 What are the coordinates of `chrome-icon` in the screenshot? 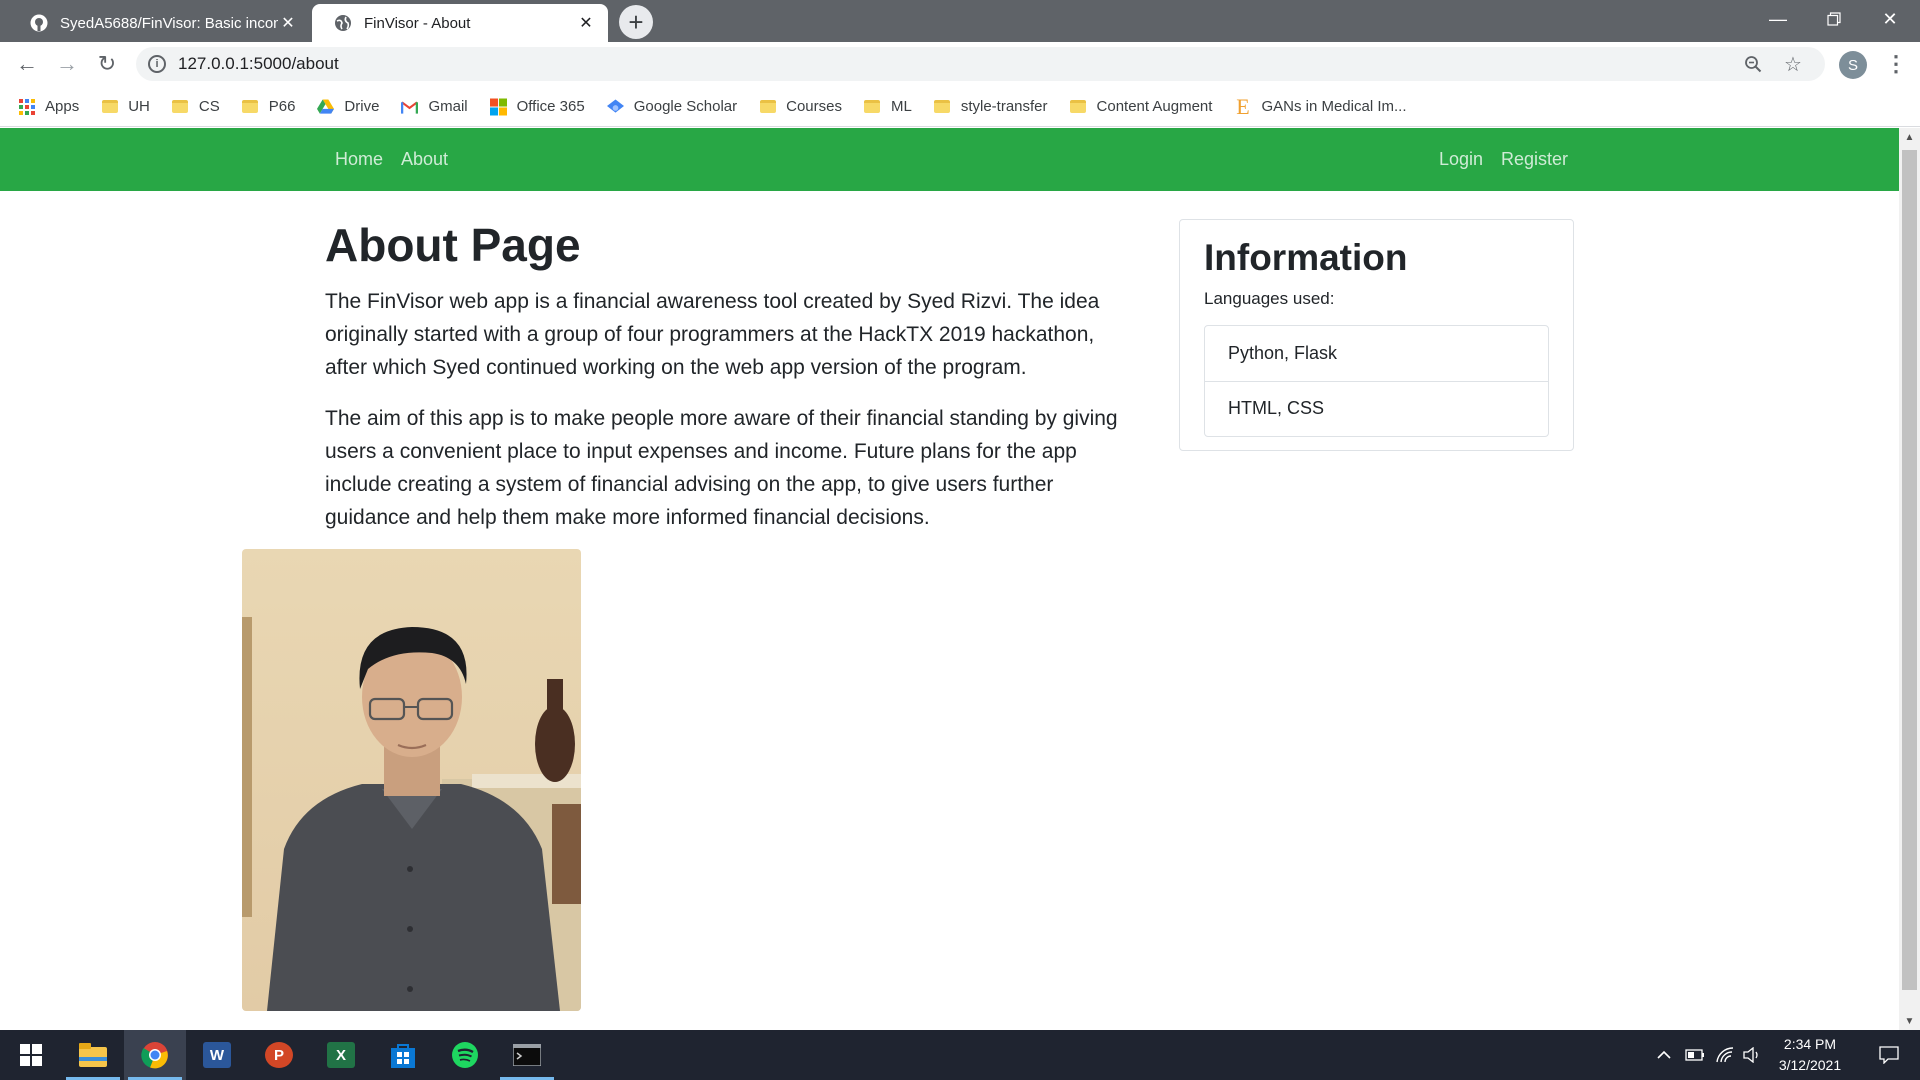 It's located at (155, 1055).